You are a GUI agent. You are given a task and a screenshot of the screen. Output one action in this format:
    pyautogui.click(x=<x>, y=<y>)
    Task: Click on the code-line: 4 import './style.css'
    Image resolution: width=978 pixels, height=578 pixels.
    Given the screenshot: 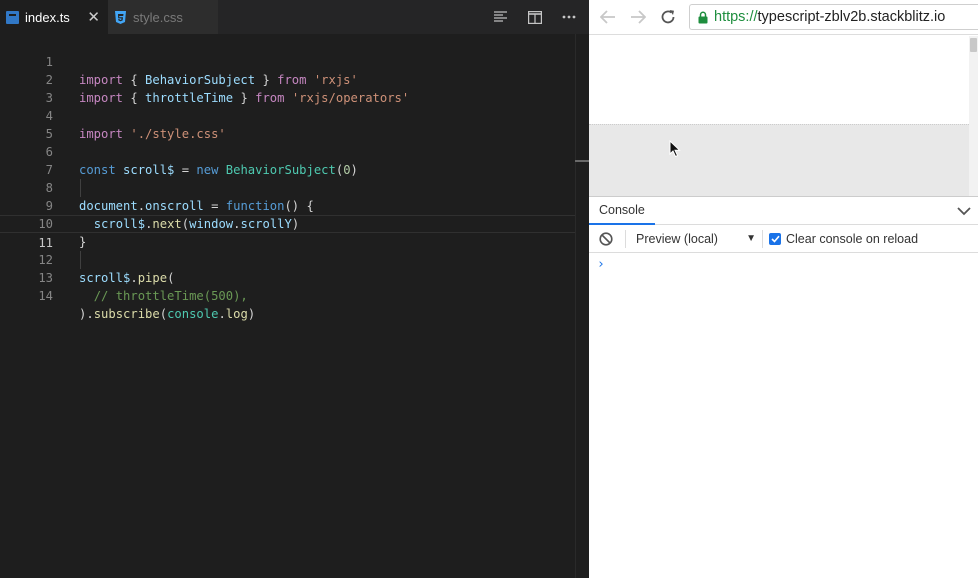 What is the action you would take?
    pyautogui.click(x=287, y=115)
    